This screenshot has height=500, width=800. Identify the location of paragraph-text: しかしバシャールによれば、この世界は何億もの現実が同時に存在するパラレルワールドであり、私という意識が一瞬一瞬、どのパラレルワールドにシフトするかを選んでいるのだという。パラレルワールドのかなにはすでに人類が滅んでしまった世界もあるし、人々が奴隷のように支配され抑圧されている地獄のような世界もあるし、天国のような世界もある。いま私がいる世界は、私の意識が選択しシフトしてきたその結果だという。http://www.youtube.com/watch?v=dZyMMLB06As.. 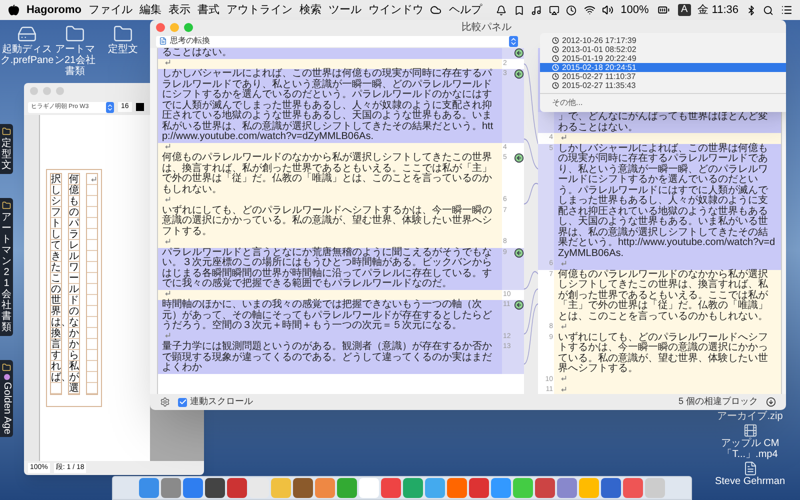
(328, 105).